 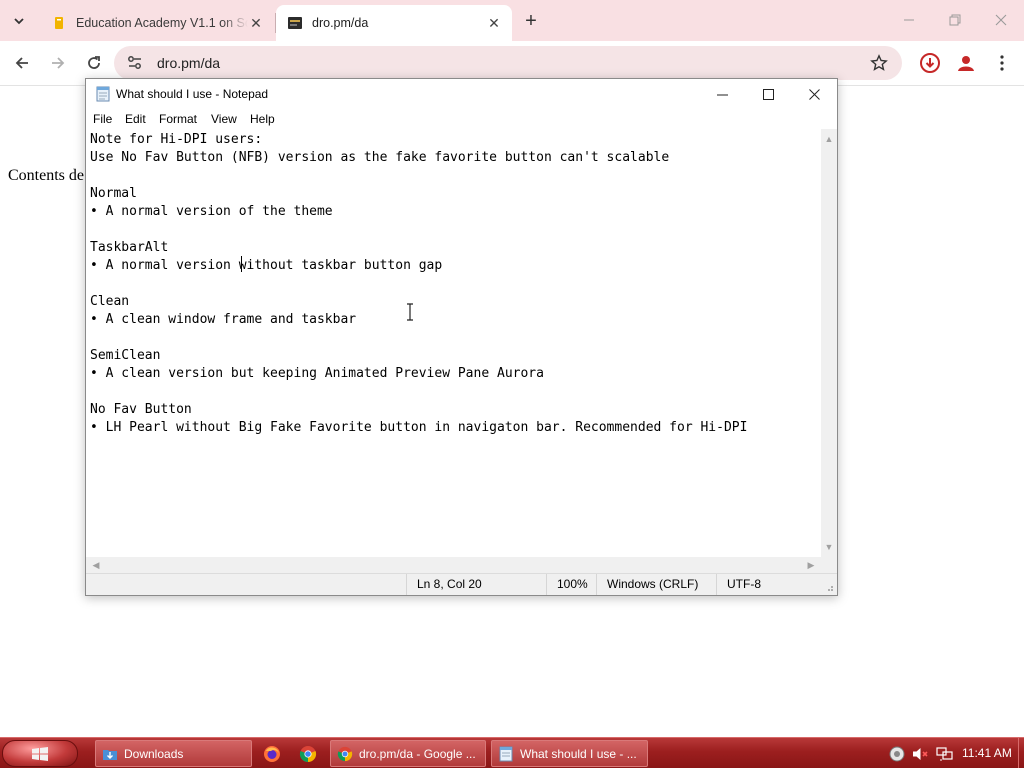 I want to click on taskbar-downloads: Downloads, so click(x=173, y=753).